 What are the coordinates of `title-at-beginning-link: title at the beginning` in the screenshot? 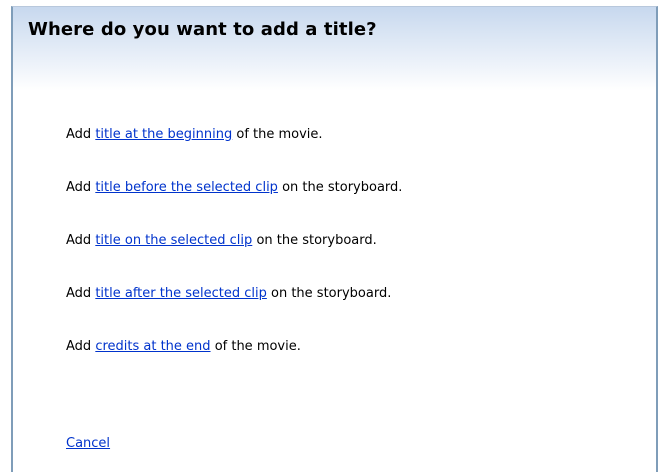 It's located at (163, 134).